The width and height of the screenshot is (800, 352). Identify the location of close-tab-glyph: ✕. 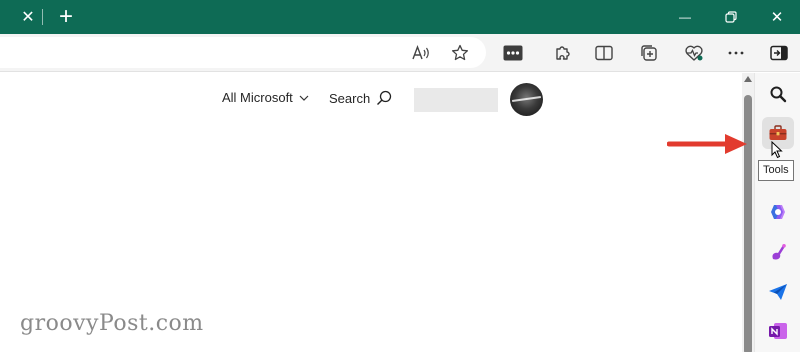
(28, 17).